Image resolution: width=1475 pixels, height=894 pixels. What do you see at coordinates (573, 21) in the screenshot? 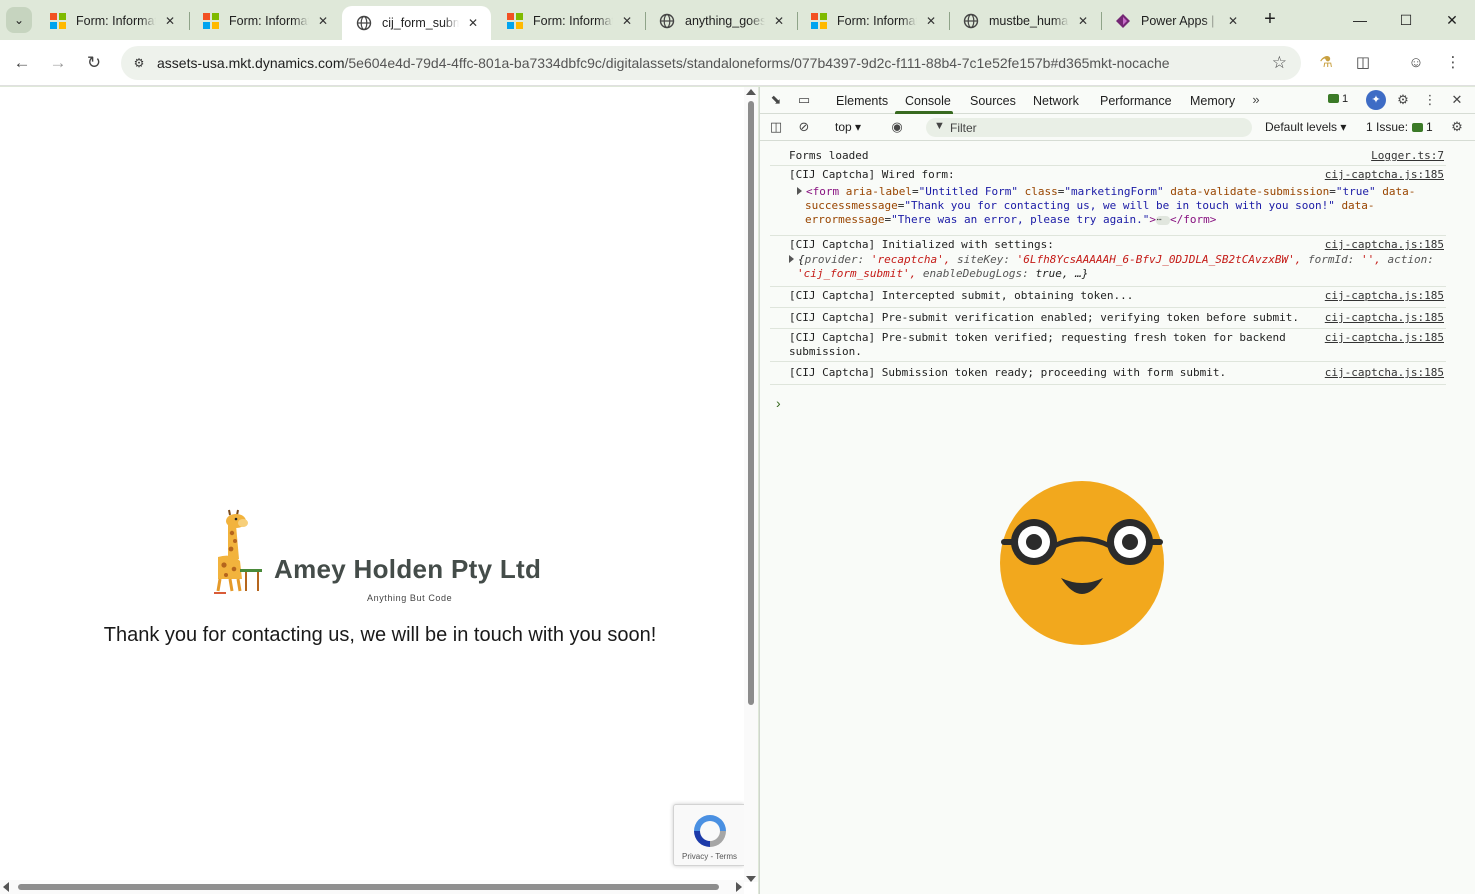
I see `tab-title: Form: Informat` at bounding box center [573, 21].